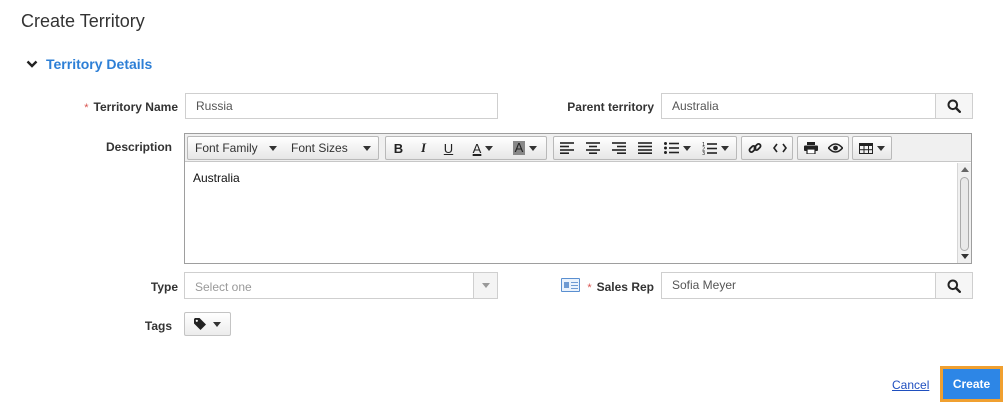 This screenshot has height=419, width=1003. I want to click on print-button, so click(810, 148).